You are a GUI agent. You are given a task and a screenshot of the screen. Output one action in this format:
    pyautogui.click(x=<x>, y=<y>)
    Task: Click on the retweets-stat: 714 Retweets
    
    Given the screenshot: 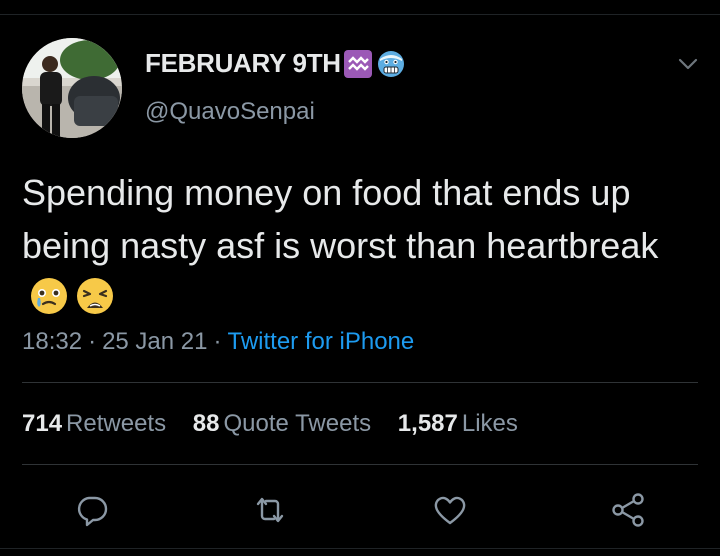 What is the action you would take?
    pyautogui.click(x=94, y=423)
    